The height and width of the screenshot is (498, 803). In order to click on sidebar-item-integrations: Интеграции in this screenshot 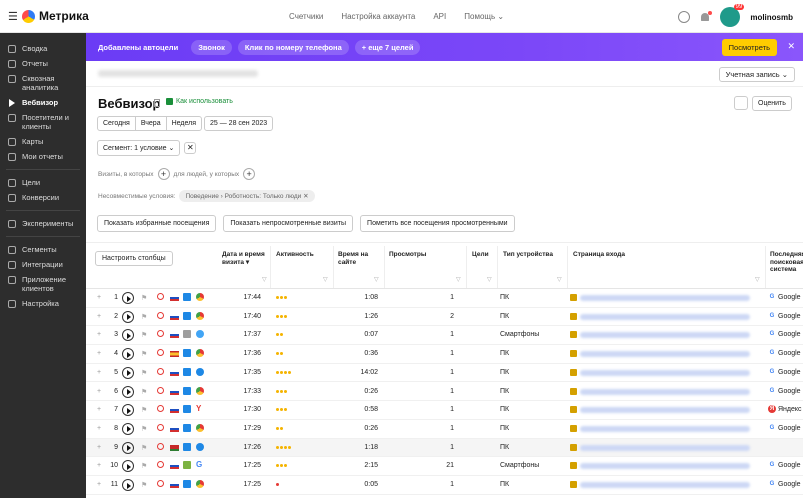, I will do `click(43, 264)`.